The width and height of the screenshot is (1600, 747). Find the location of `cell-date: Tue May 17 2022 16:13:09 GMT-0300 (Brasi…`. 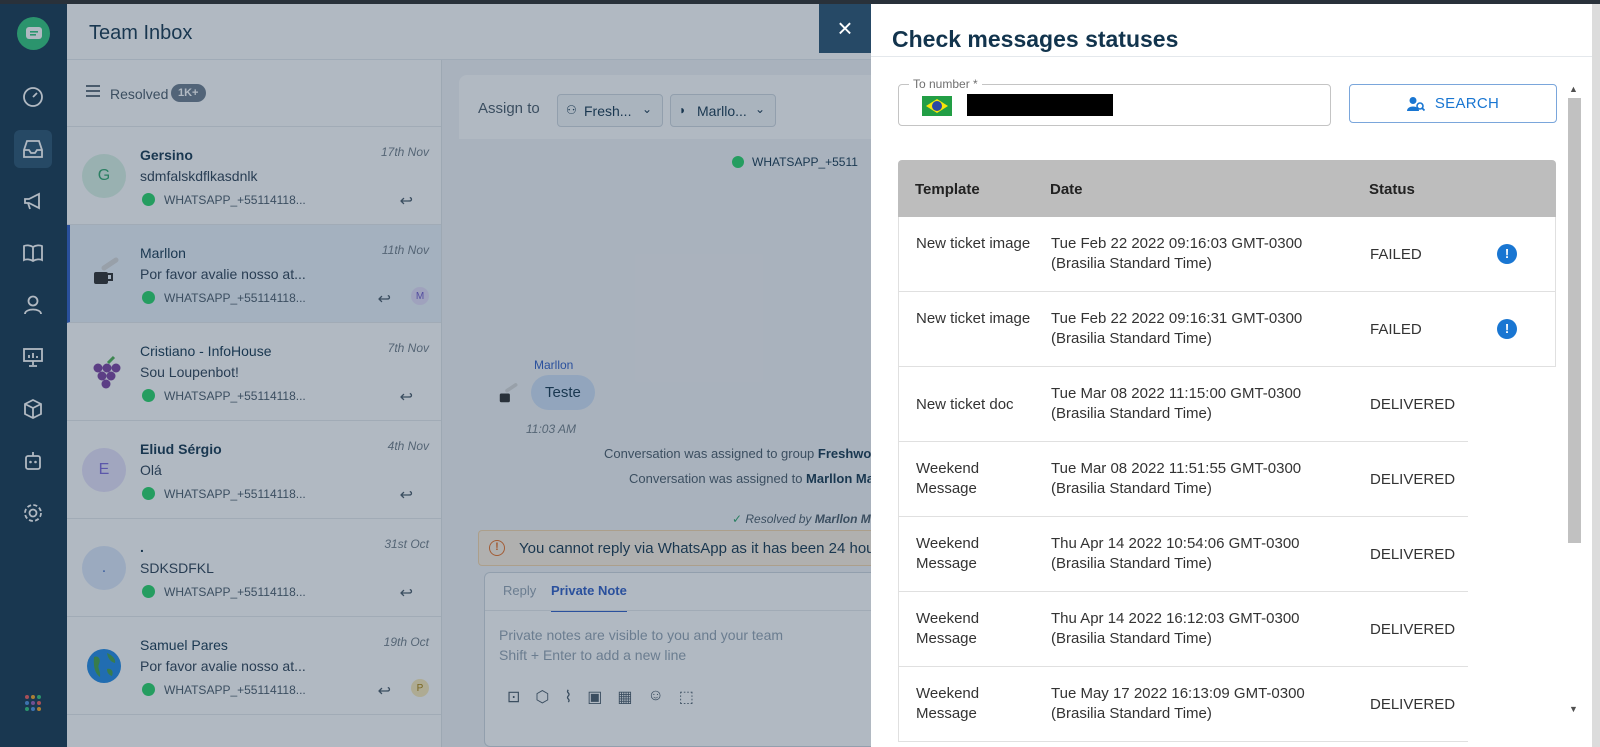

cell-date: Tue May 17 2022 16:13:09 GMT-0300 (Brasi… is located at coordinates (1178, 703).